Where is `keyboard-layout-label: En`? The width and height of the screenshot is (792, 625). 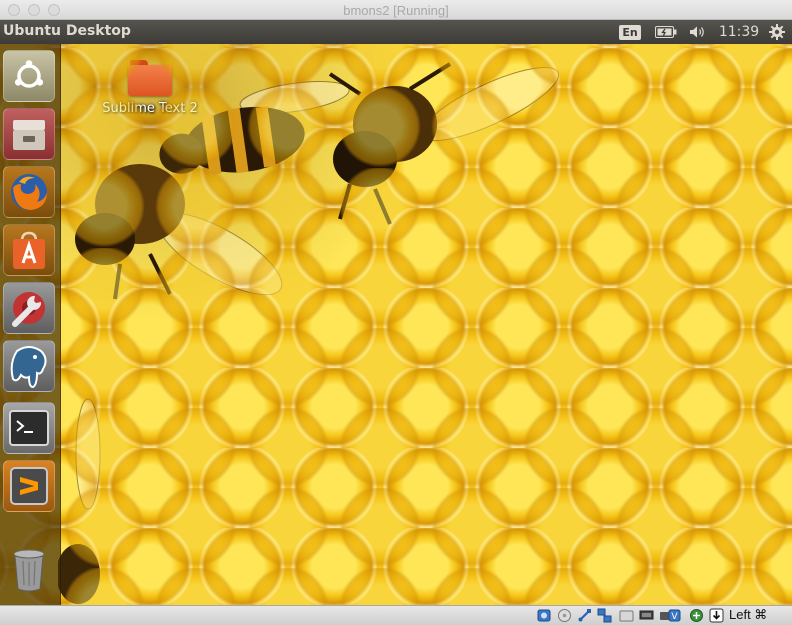
keyboard-layout-label: En is located at coordinates (630, 32).